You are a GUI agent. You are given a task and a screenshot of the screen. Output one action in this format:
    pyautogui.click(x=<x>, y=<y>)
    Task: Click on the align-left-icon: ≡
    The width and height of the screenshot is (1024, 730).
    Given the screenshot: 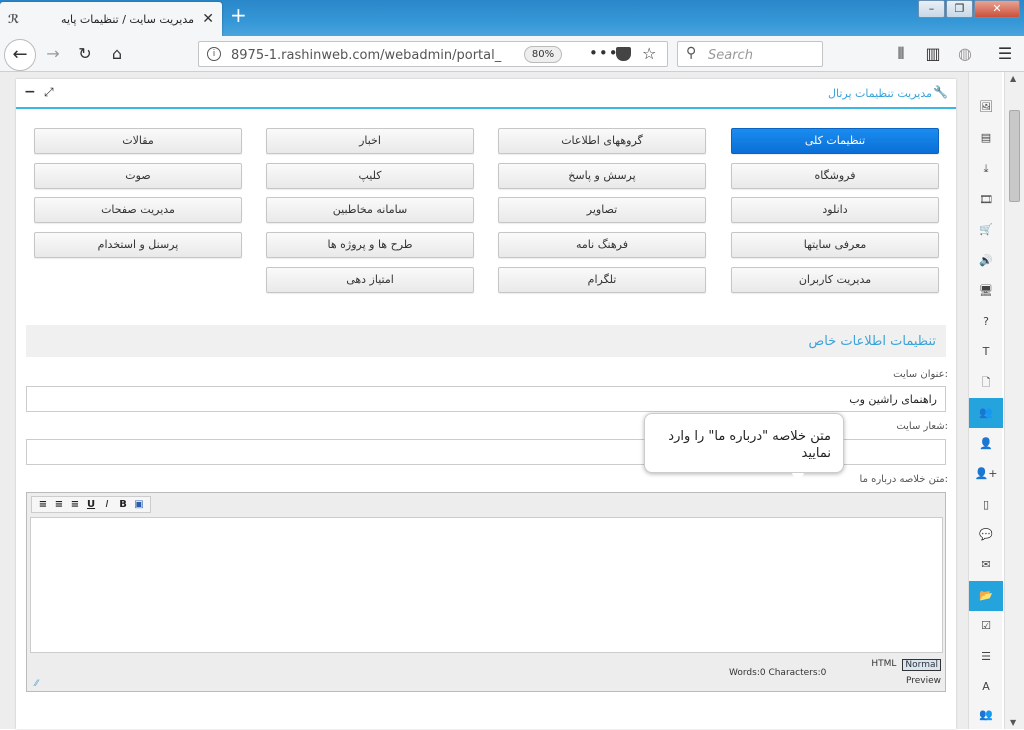 What is the action you would take?
    pyautogui.click(x=75, y=504)
    